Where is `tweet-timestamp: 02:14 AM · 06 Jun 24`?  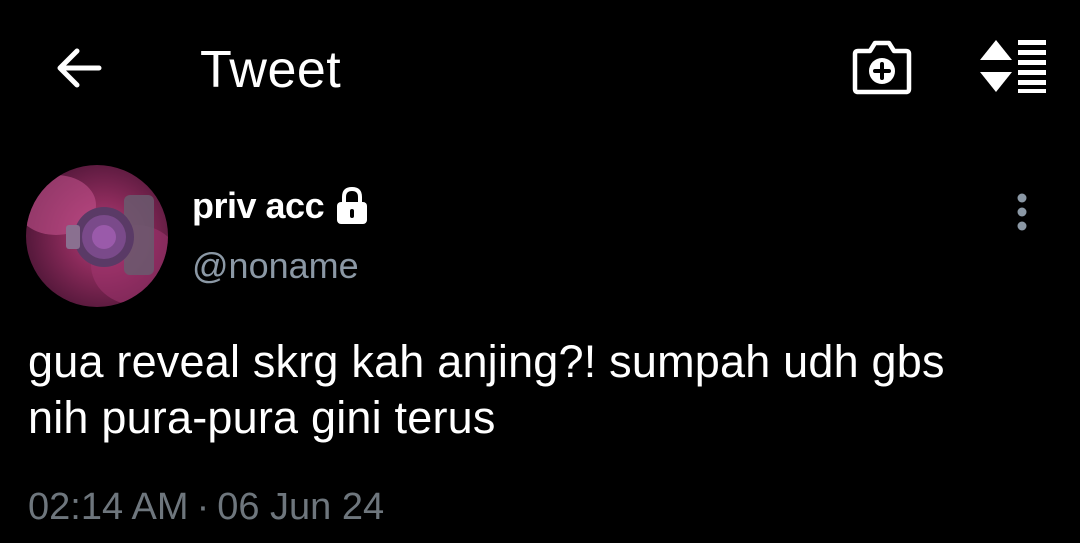 tweet-timestamp: 02:14 AM · 06 Jun 24 is located at coordinates (206, 507).